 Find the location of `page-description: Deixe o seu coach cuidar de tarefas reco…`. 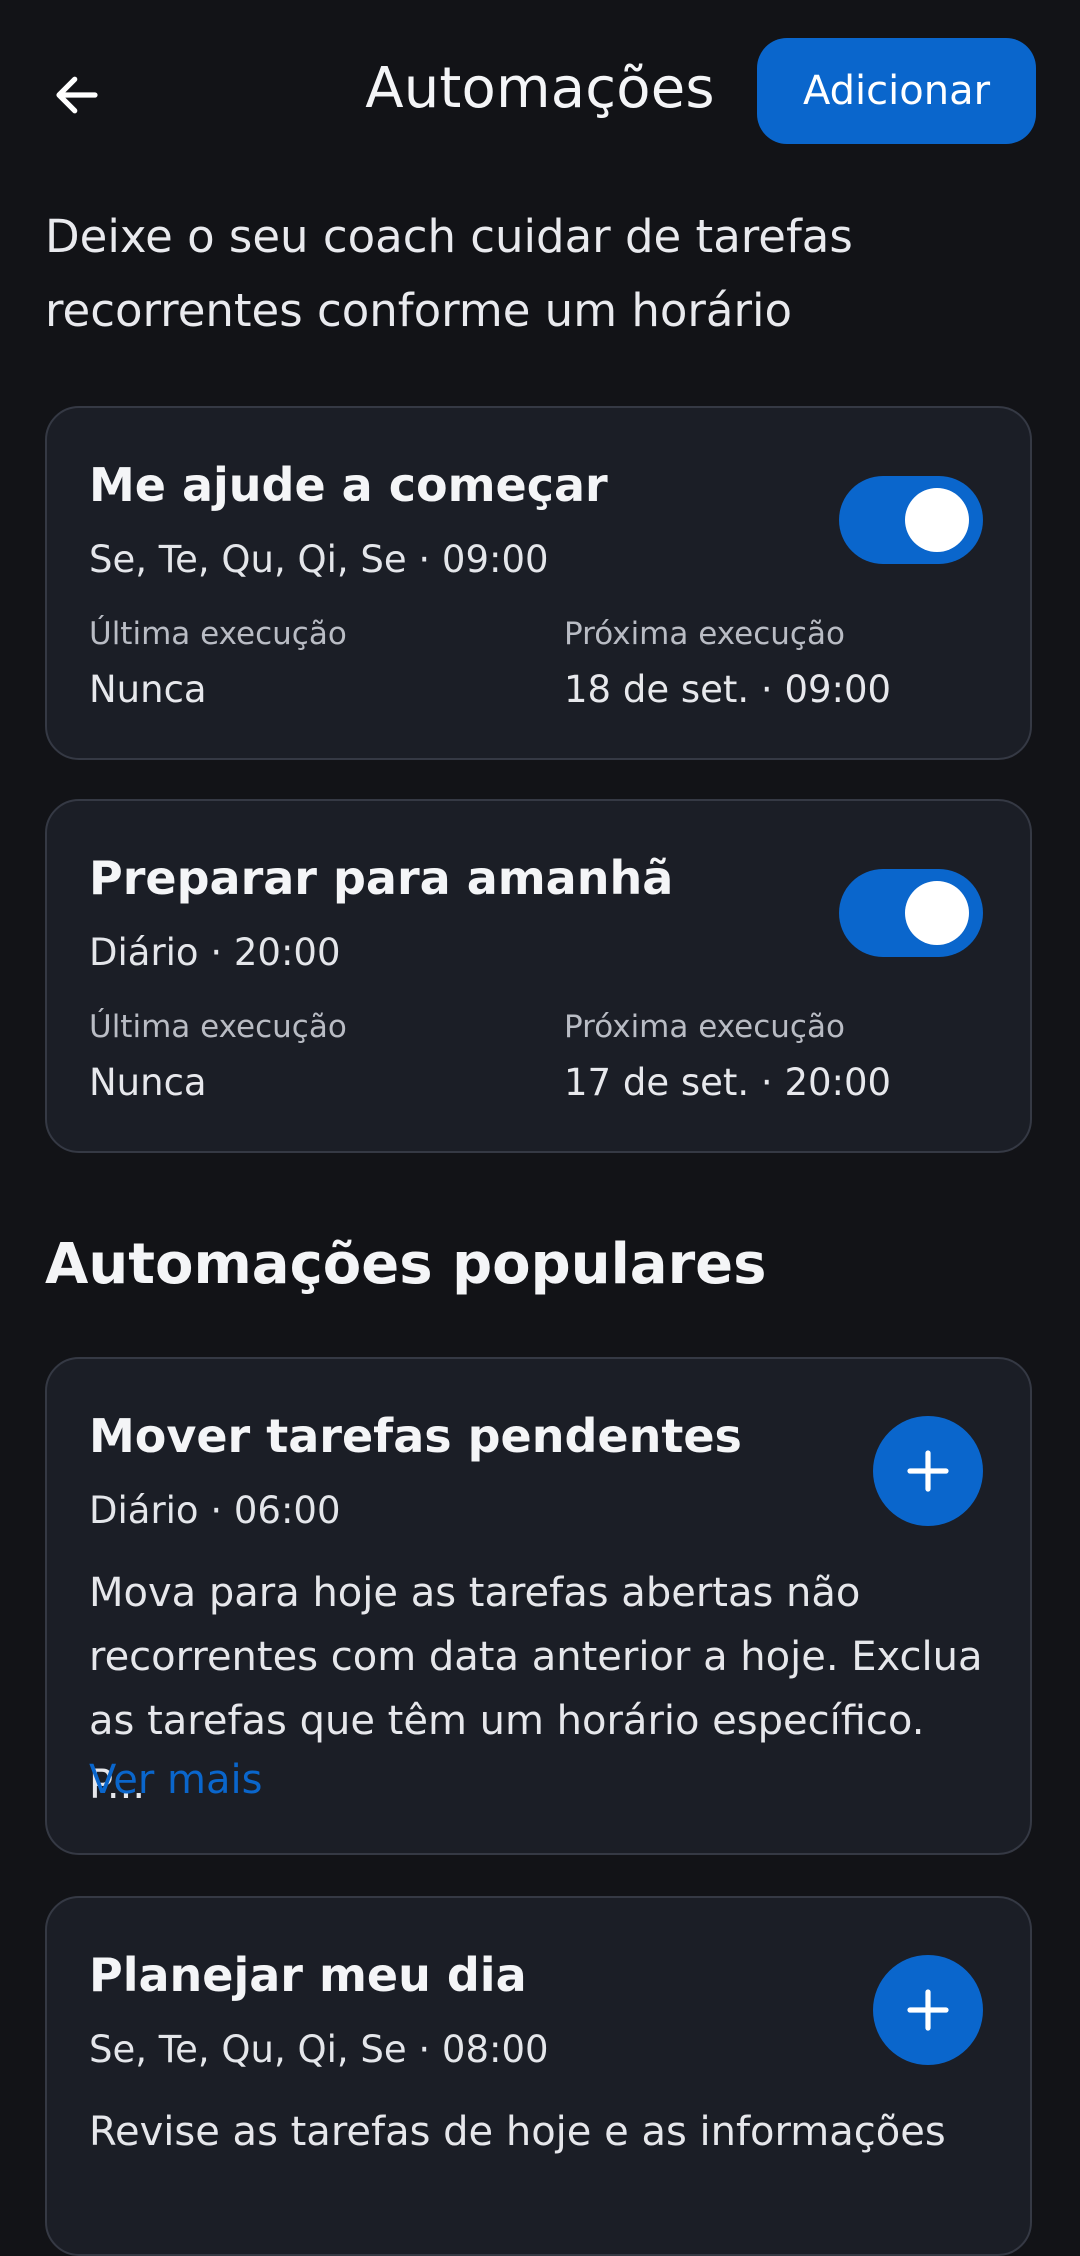

page-description: Deixe o seu coach cuidar de tarefas reco… is located at coordinates (449, 273).